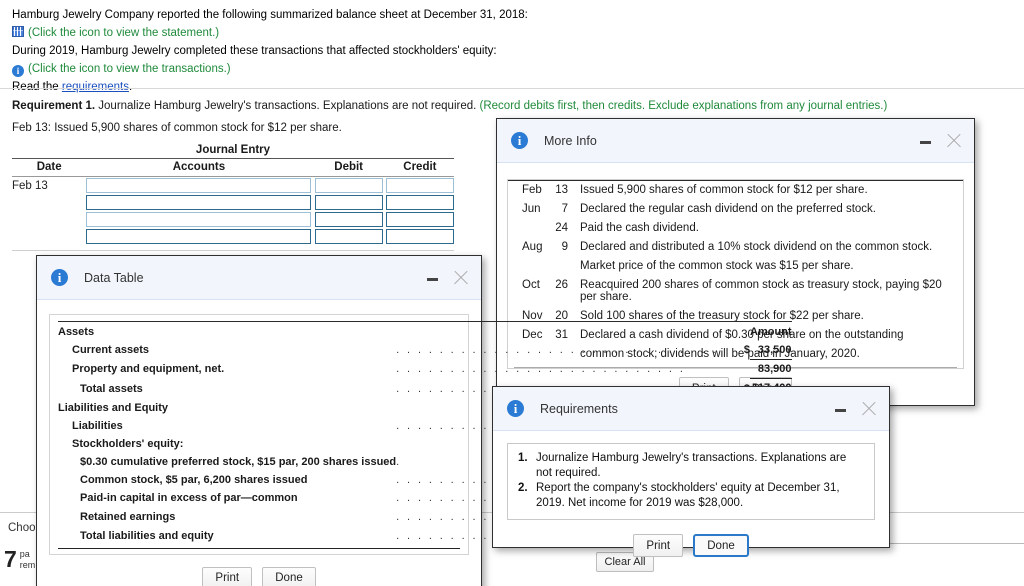 This screenshot has width=1024, height=586. What do you see at coordinates (771, 369) in the screenshot?
I see `row-amount: 83,900` at bounding box center [771, 369].